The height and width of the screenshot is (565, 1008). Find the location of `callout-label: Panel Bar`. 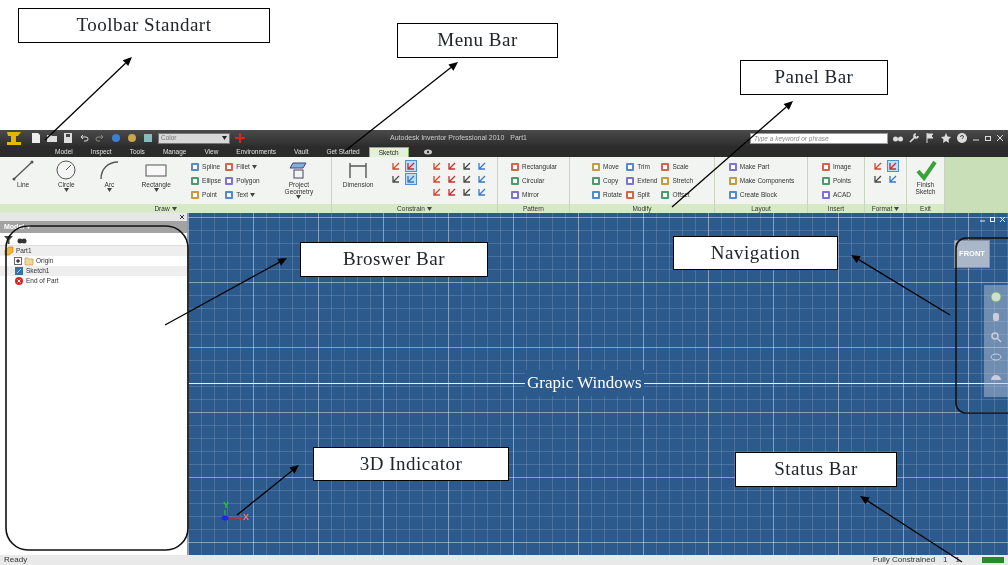

callout-label: Panel Bar is located at coordinates (814, 77).